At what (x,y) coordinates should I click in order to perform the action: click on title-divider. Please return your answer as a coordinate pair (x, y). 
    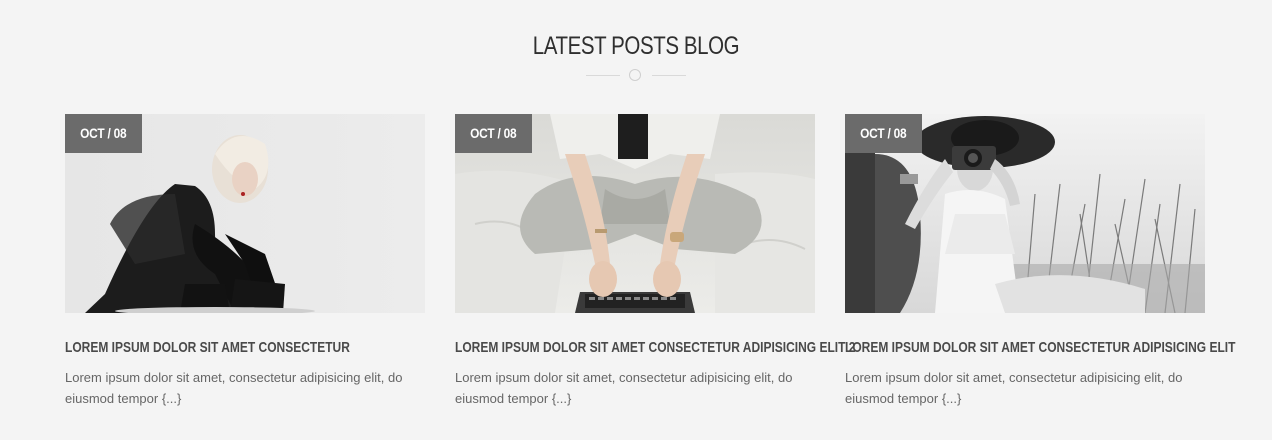
    Looking at the image, I should click on (636, 76).